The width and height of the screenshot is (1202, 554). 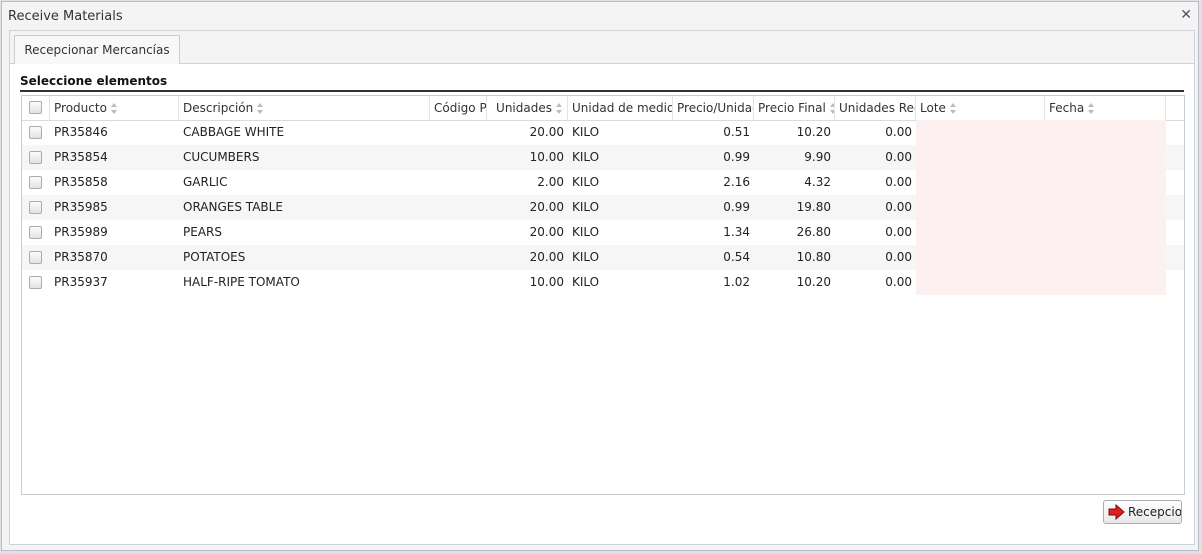 What do you see at coordinates (81, 157) in the screenshot?
I see `cell-product: PR35854` at bounding box center [81, 157].